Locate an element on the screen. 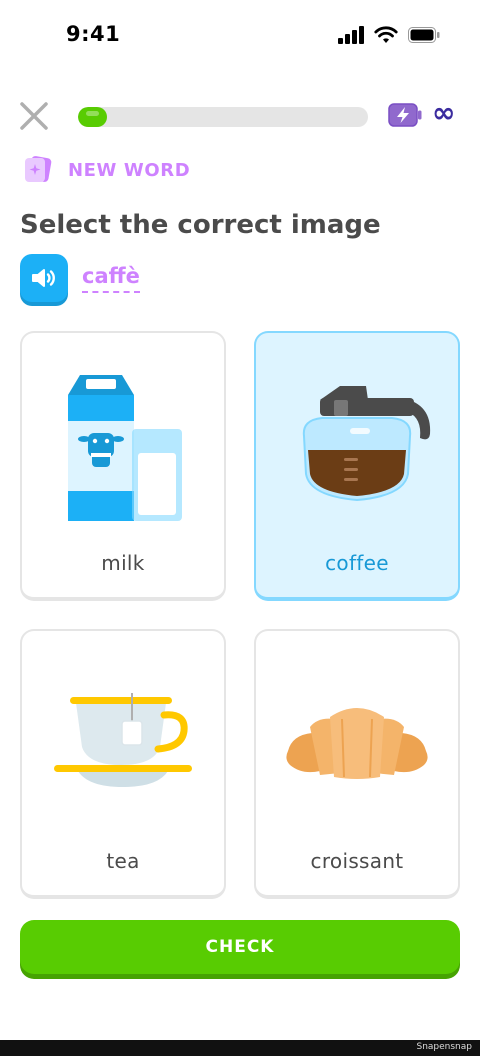 The width and height of the screenshot is (480, 1056). option-label: croissant is located at coordinates (357, 861).